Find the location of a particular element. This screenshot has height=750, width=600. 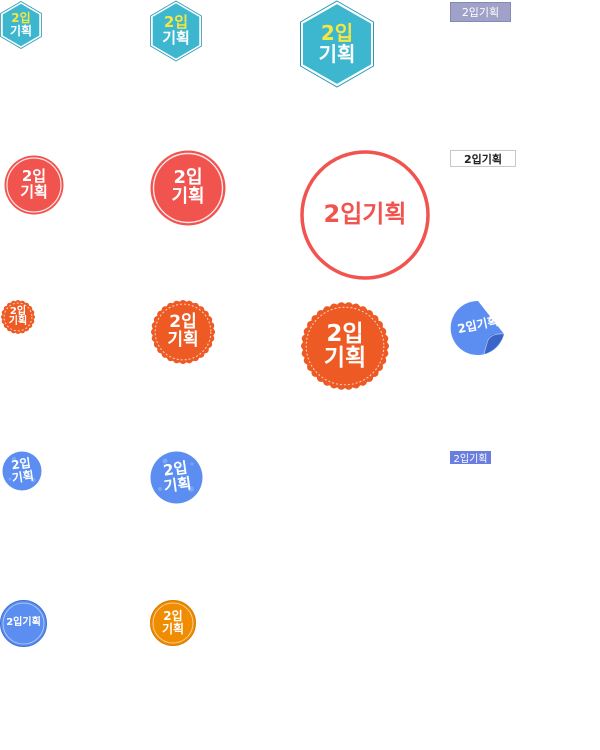

red-circle-badge-medium: 2입 기획 is located at coordinates (188, 188).